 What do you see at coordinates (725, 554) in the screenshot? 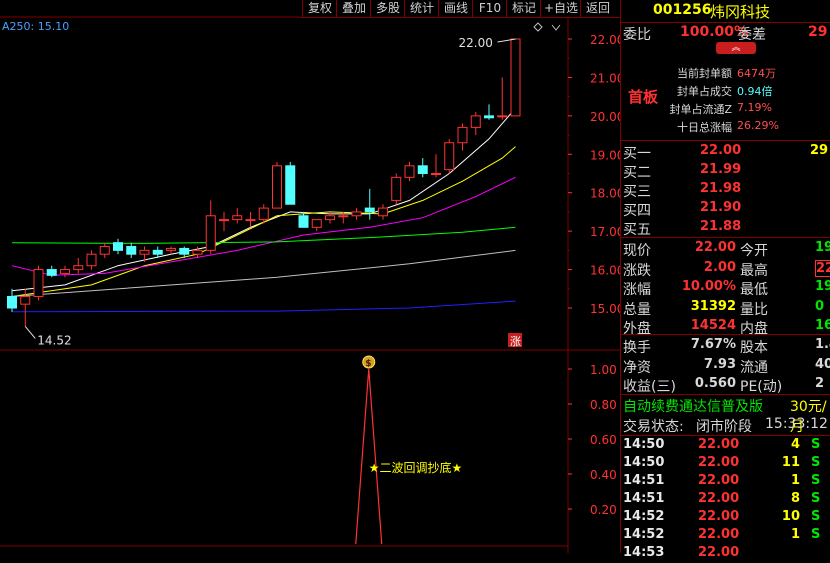
I see `tick-row-6: 14:53 22.00` at bounding box center [725, 554].